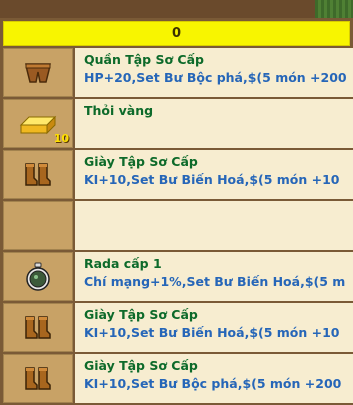 The height and width of the screenshot is (405, 353). I want to click on inventory-item: 10 Thỏi vàng, so click(178, 123).